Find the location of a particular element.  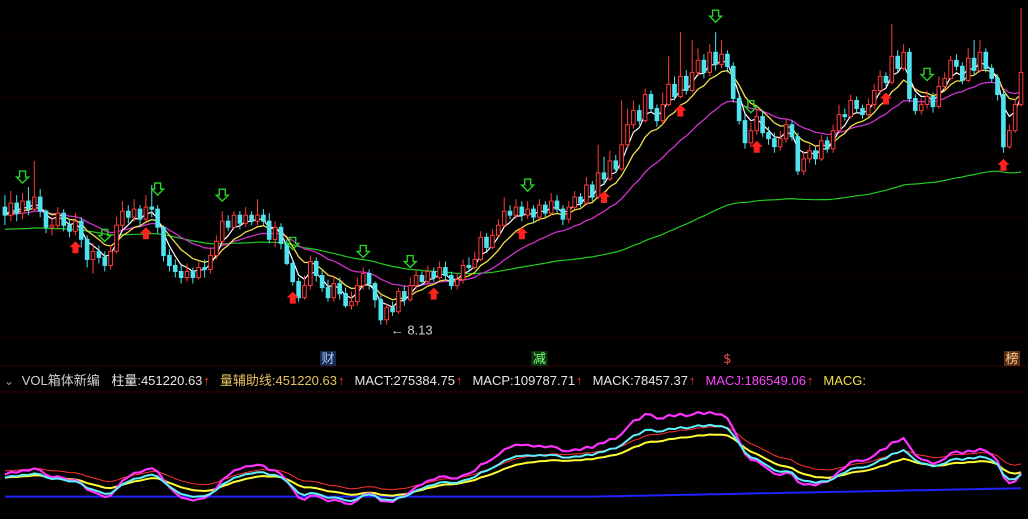

chevron-down-icon: ⌄ is located at coordinates (9, 381).